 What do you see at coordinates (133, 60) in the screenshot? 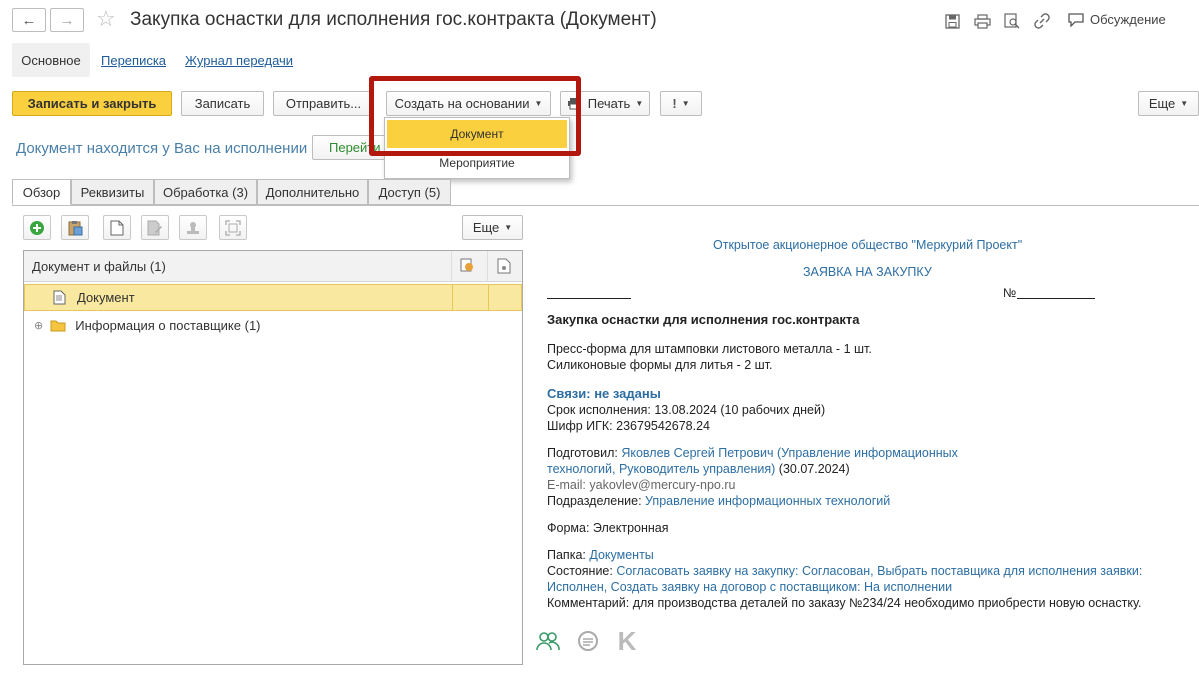
I see `tab-correspondence: Переписка` at bounding box center [133, 60].